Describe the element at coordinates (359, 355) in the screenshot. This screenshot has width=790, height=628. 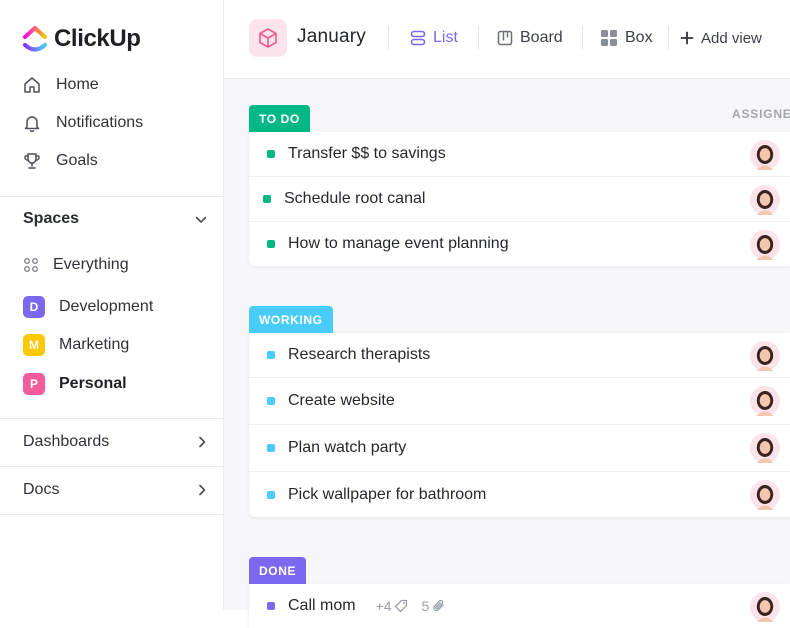
I see `task-name: Research therapists` at that location.